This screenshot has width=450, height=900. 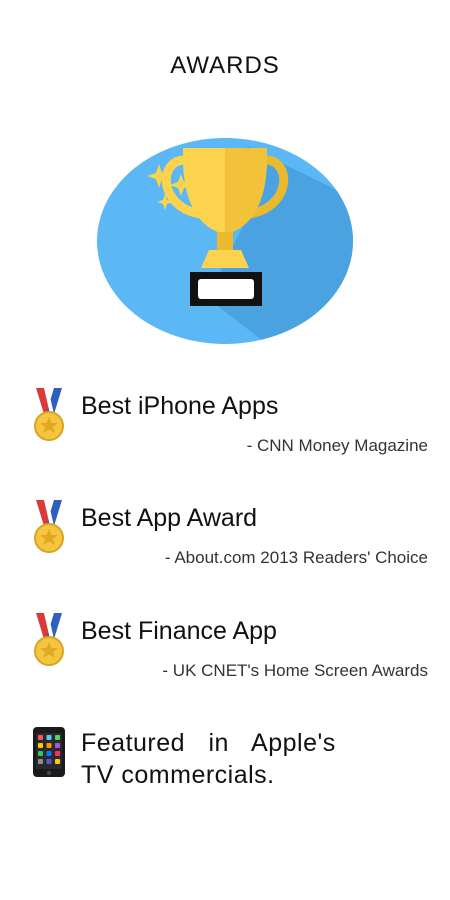 I want to click on award-title: Best iPhone Apps, so click(x=180, y=406).